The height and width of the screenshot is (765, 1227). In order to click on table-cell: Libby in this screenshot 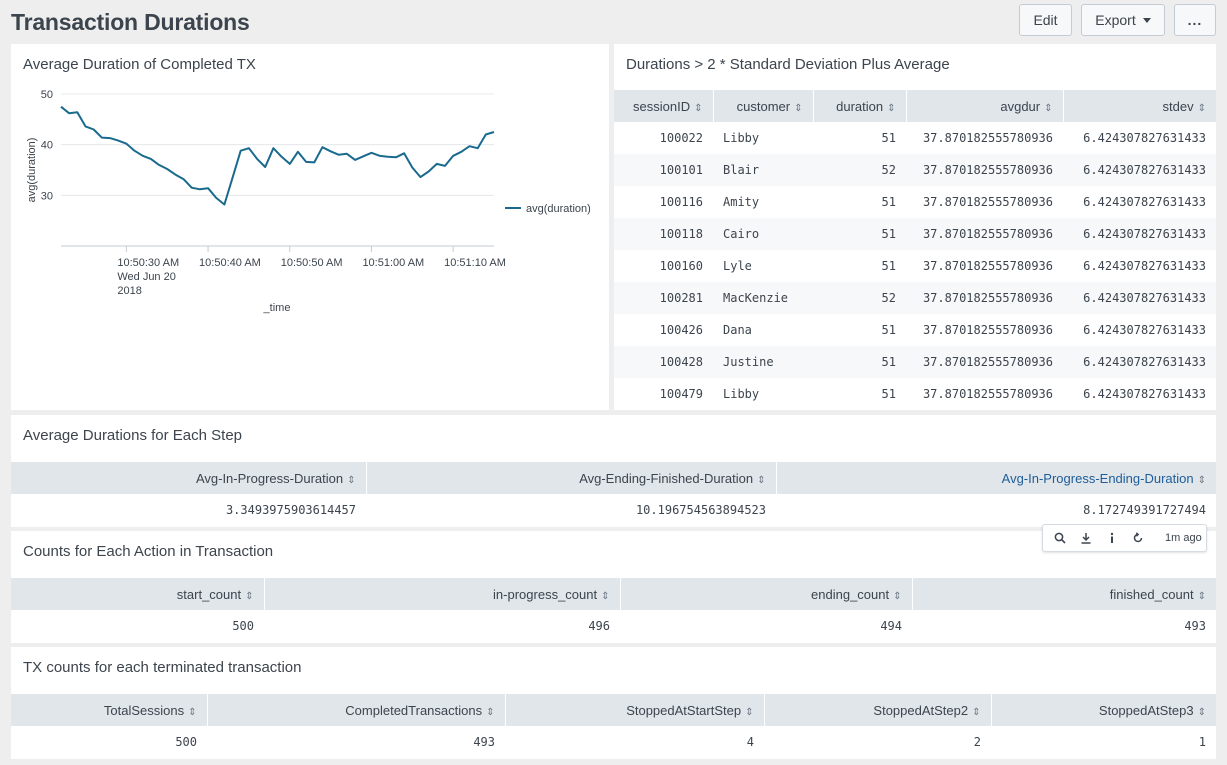, I will do `click(741, 394)`.